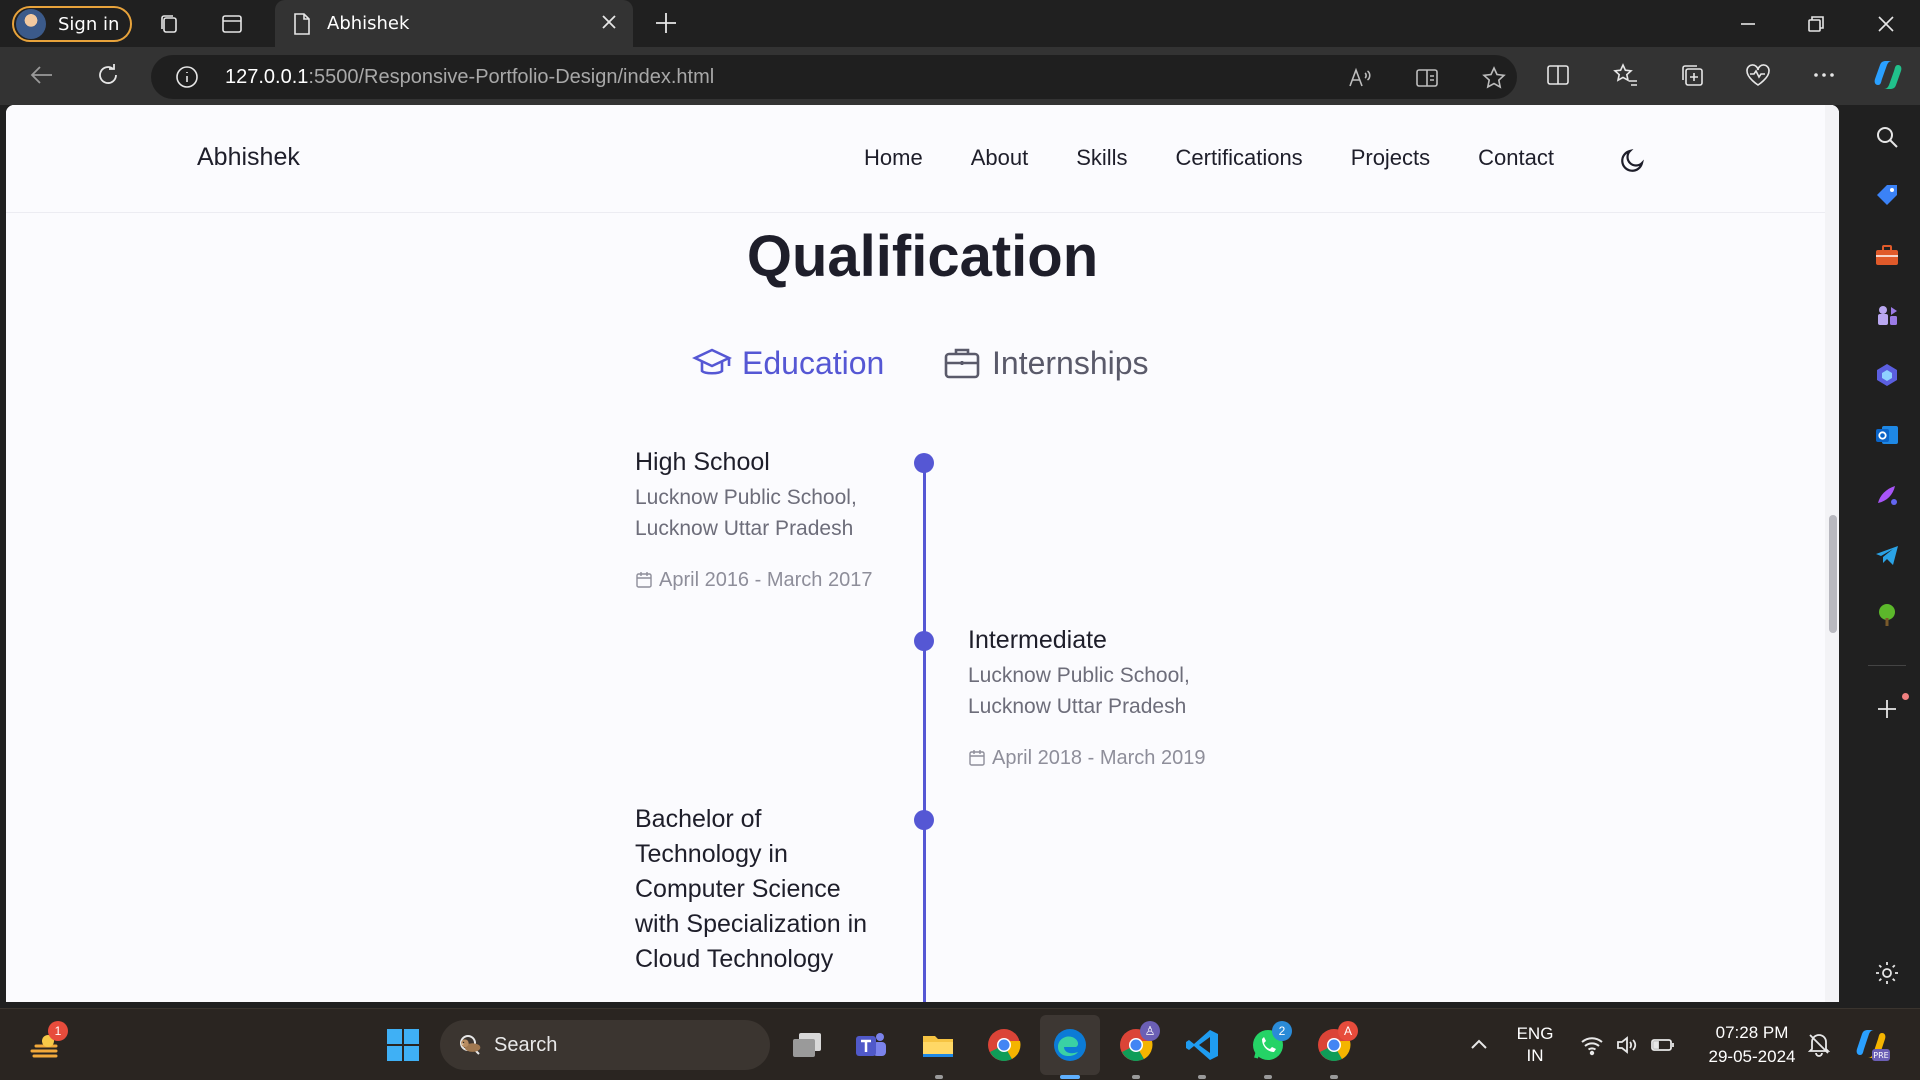 This screenshot has width=1920, height=1080. What do you see at coordinates (1887, 375) in the screenshot?
I see `microsoft-365-icon` at bounding box center [1887, 375].